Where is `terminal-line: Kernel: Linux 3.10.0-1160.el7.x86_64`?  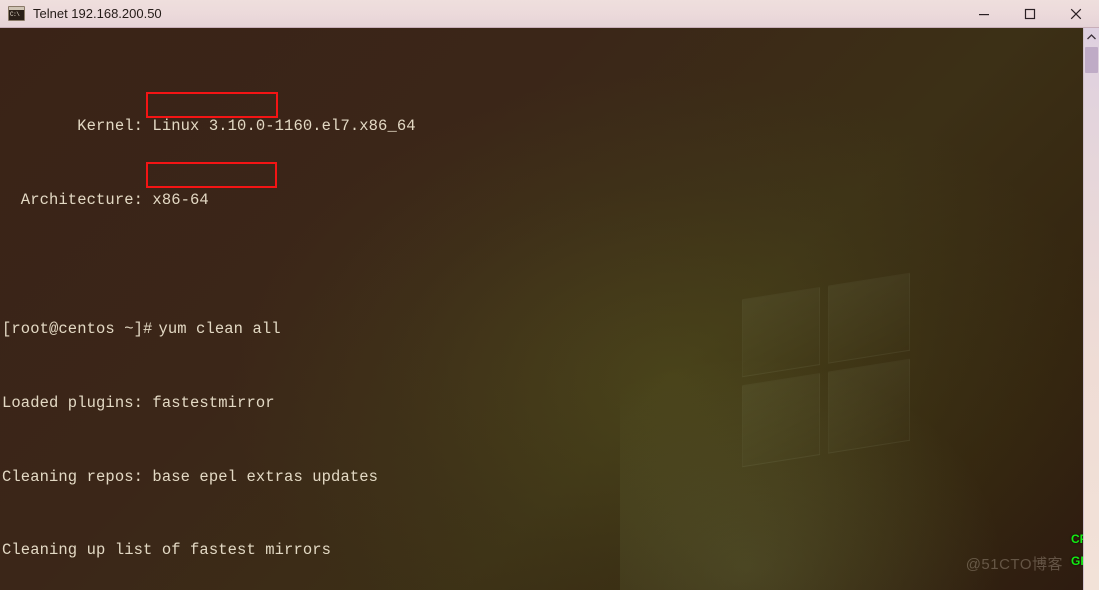
terminal-line: Kernel: Linux 3.10.0-1160.el7.x86_64 is located at coordinates (541, 126).